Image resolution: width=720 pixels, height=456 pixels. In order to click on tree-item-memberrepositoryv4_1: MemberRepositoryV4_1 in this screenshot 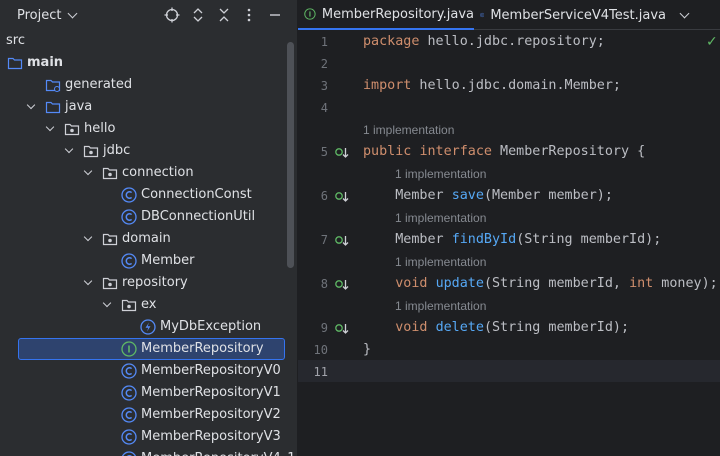, I will do `click(148, 452)`.